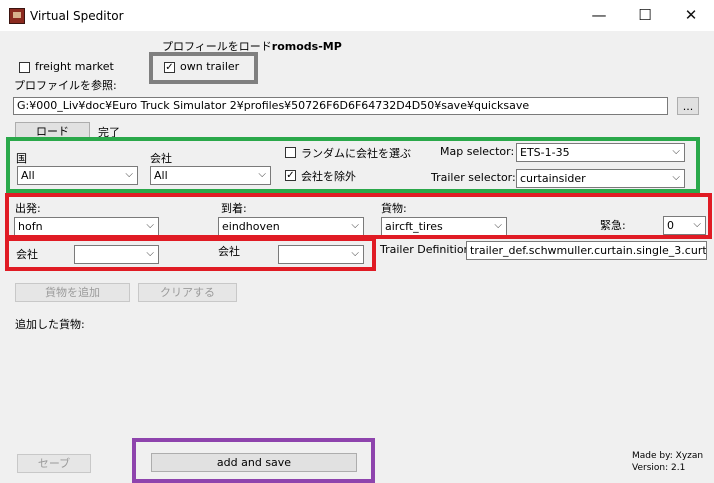 The image size is (714, 483). Describe the element at coordinates (425, 249) in the screenshot. I see `trailer-definition-label: Trailer Definition` at that location.